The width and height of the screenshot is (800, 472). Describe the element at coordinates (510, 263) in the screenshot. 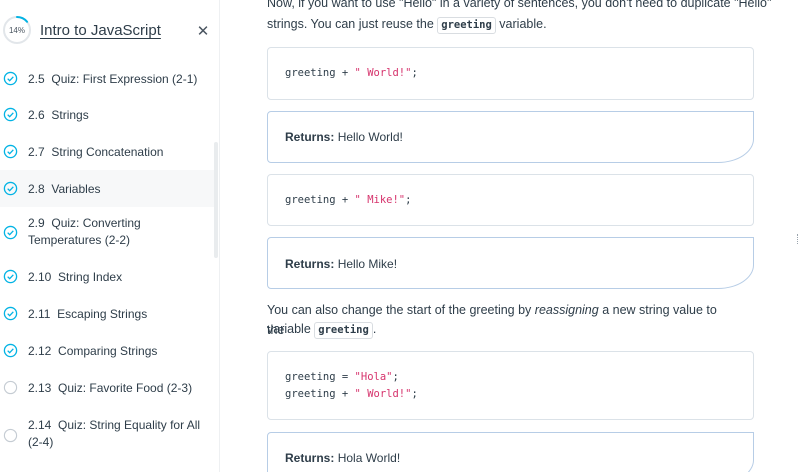

I see `result-block: Returns: Hello Mike!` at that location.